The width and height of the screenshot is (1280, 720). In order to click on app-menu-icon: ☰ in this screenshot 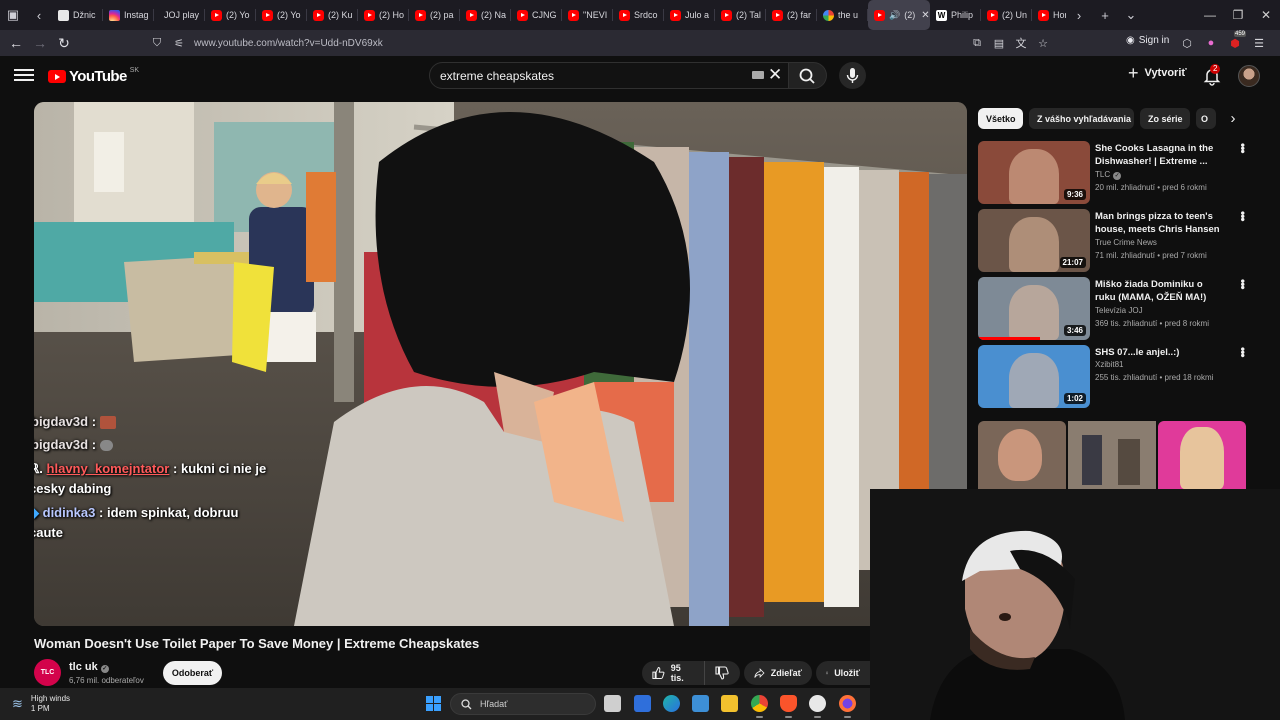, I will do `click(1259, 43)`.